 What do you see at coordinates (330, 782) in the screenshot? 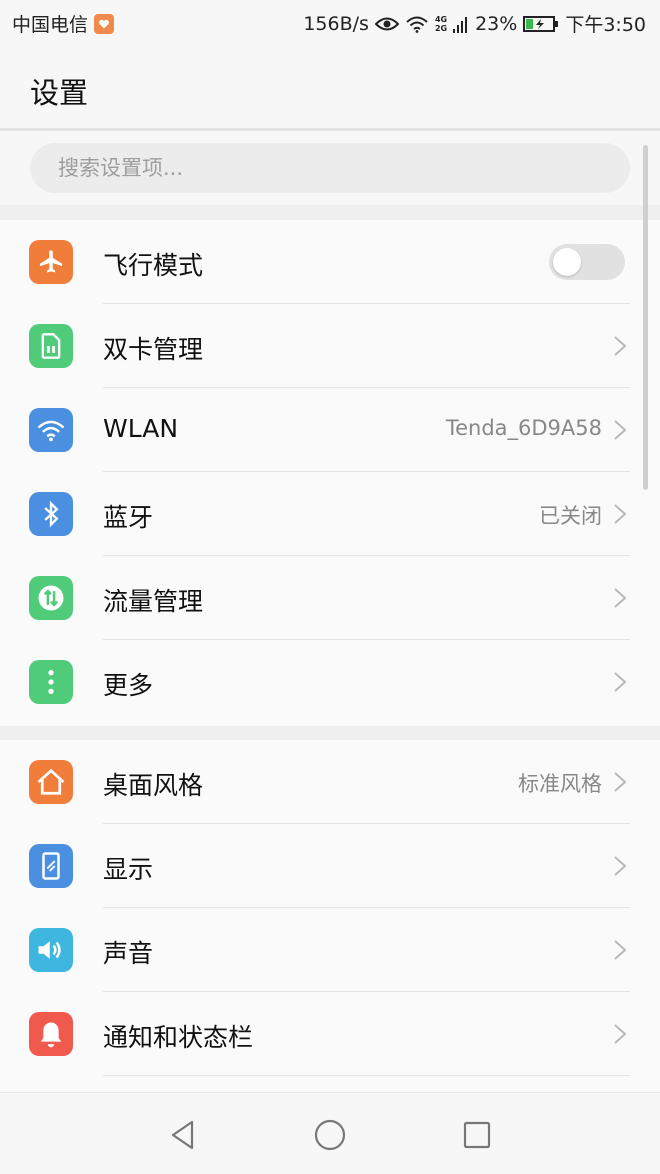
I see `settings-item-home-screen-style: 桌面风格 标准风格` at bounding box center [330, 782].